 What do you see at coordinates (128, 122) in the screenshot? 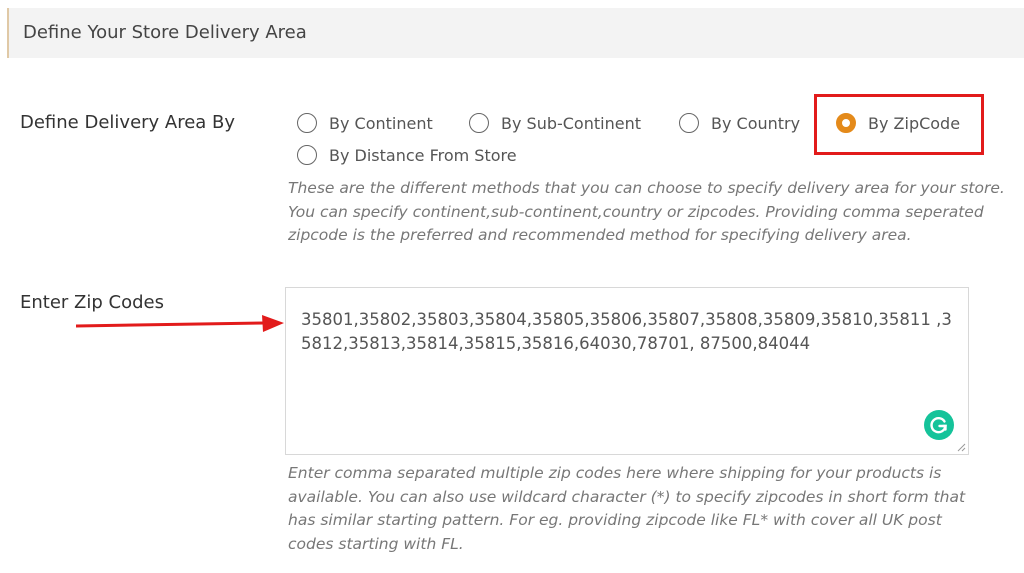
I see `delivery-area-label: Define Delivery Area By` at bounding box center [128, 122].